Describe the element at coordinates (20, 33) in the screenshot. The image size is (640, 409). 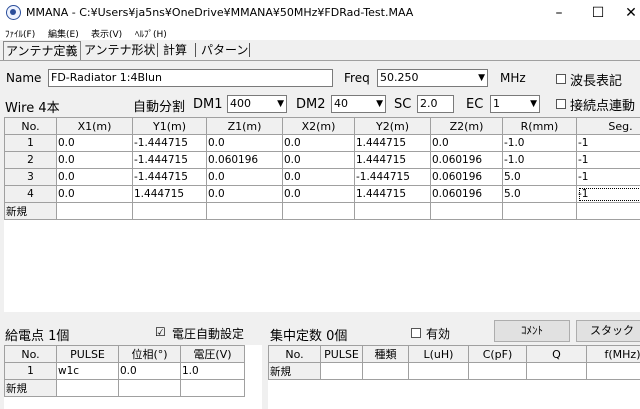
I see `menu-file: ﾌｧｲﾙ(F)` at that location.